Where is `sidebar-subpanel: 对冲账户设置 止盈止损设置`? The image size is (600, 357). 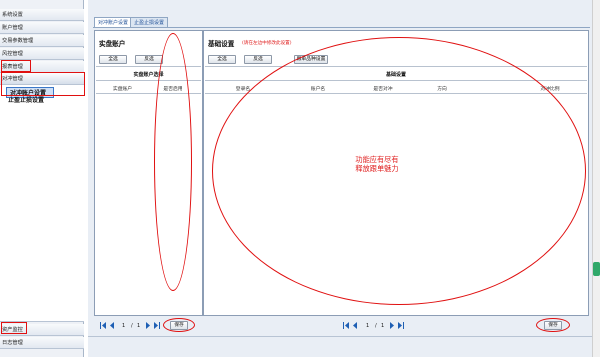 sidebar-subpanel: 对冲账户设置 止盈止损设置 is located at coordinates (42, 203).